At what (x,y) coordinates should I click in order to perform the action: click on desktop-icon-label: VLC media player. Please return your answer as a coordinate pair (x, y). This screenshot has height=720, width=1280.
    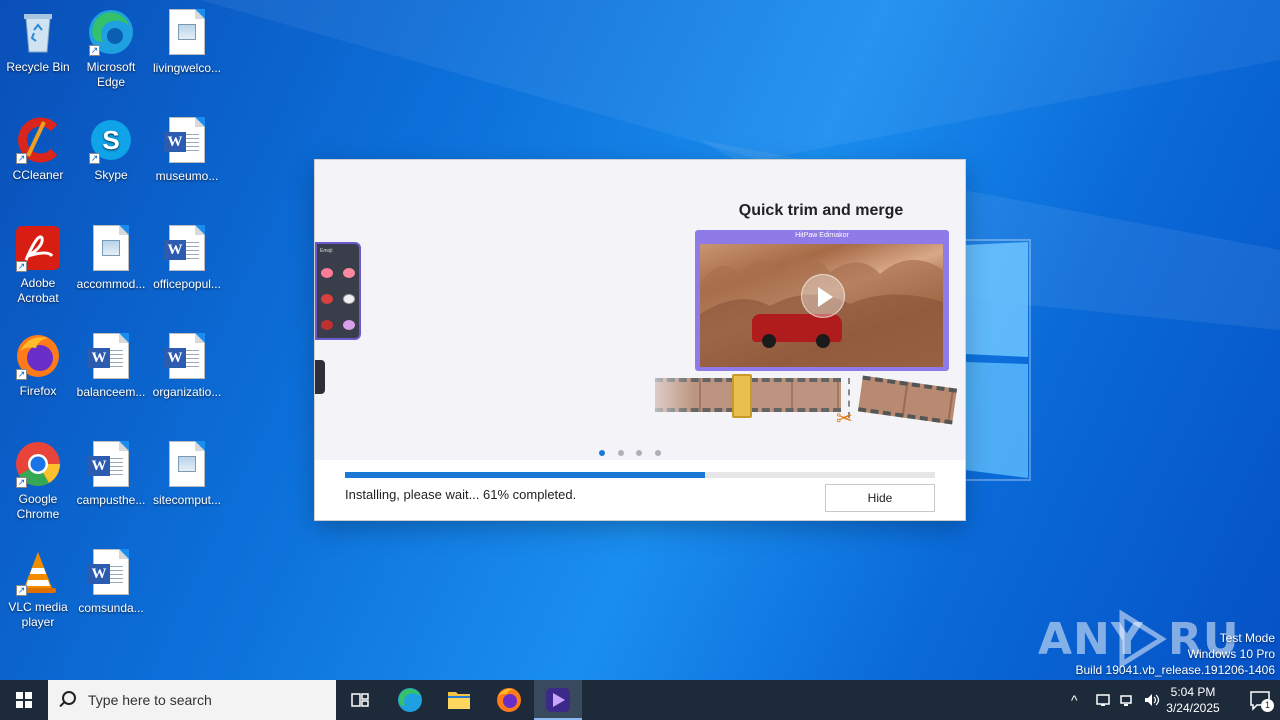
    Looking at the image, I should click on (38, 614).